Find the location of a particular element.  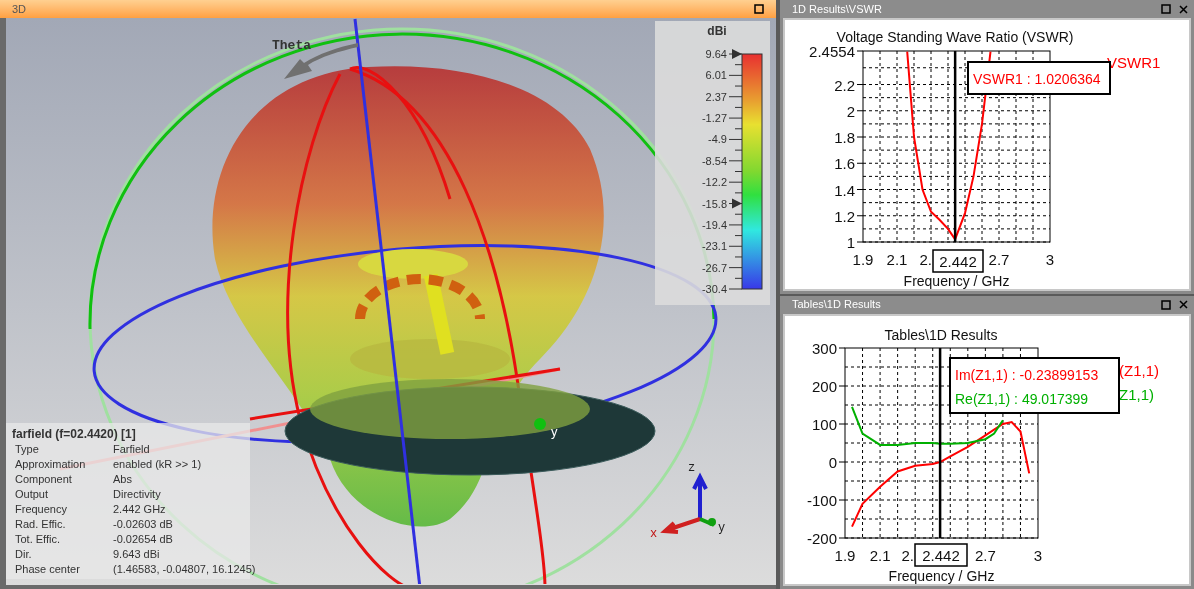

info-value: 2.442 GHz is located at coordinates (139, 509).